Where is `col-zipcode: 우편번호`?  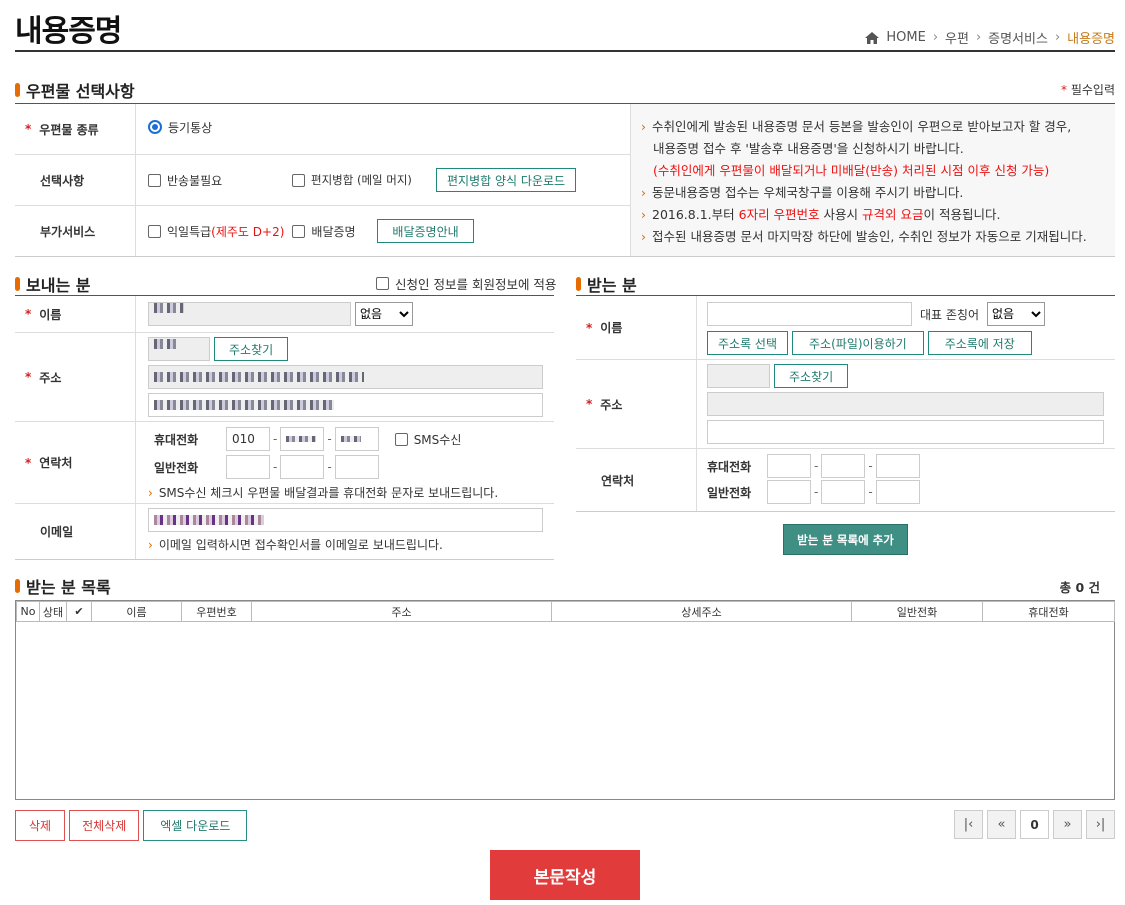
col-zipcode: 우편번호 is located at coordinates (216, 611).